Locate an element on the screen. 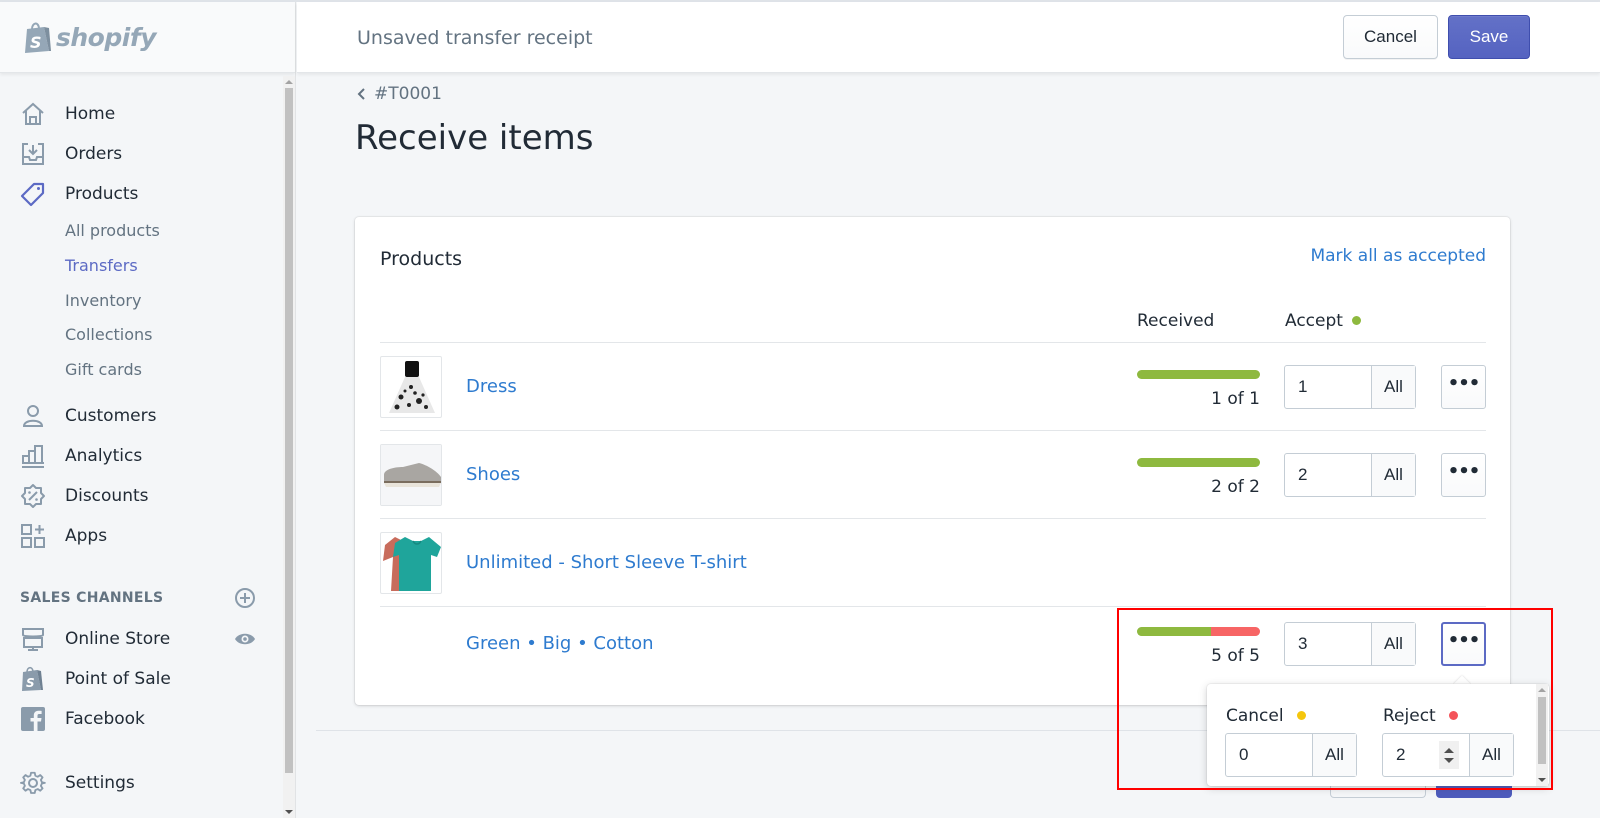  sidebar-item-apps: Apps is located at coordinates (142, 536).